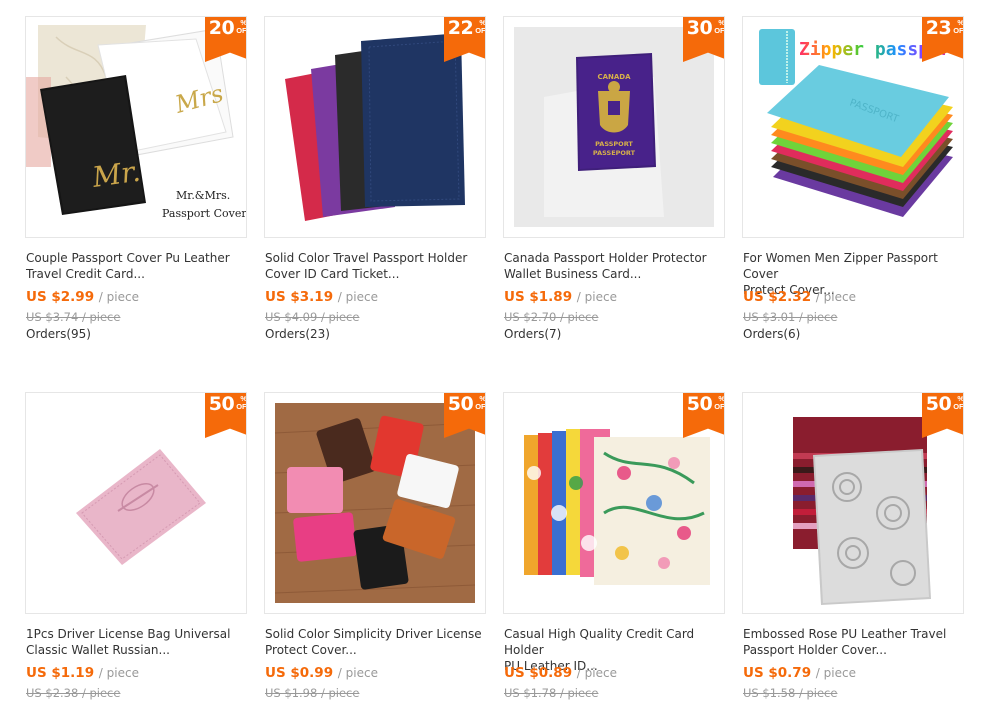 The height and width of the screenshot is (727, 989). I want to click on product-image: Zipper passport PASSPORT 23 %OFF, so click(853, 127).